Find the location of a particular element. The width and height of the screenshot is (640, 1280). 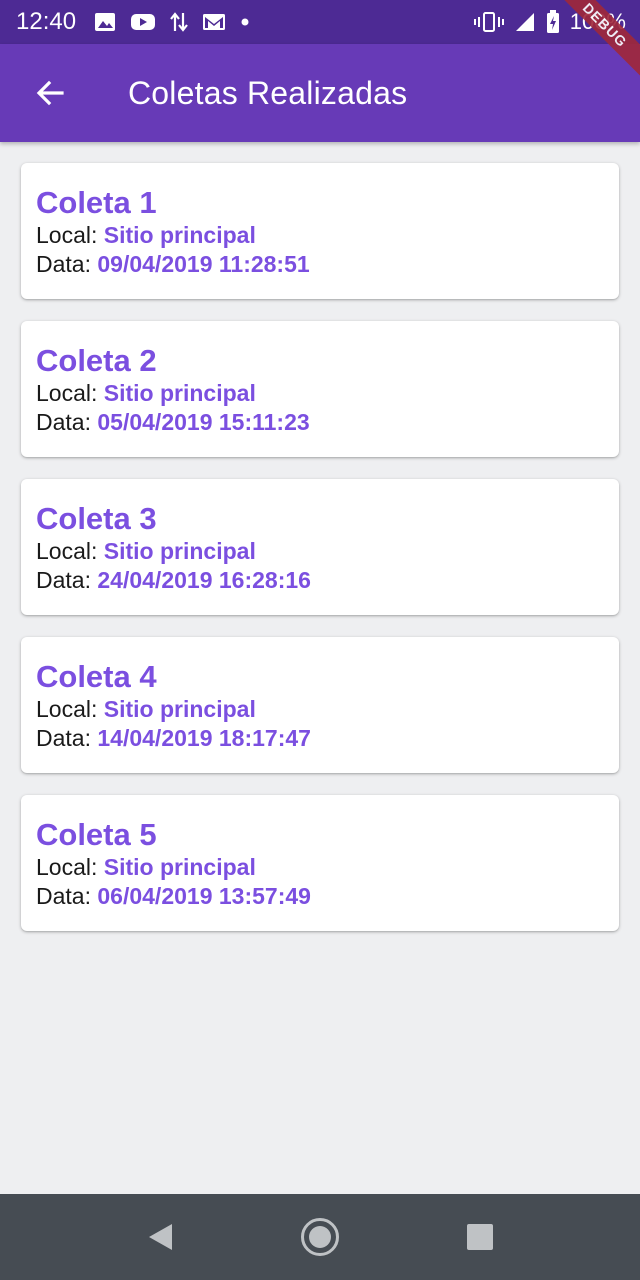

data-value: 05/04/2019 15:11:23 is located at coordinates (203, 422).